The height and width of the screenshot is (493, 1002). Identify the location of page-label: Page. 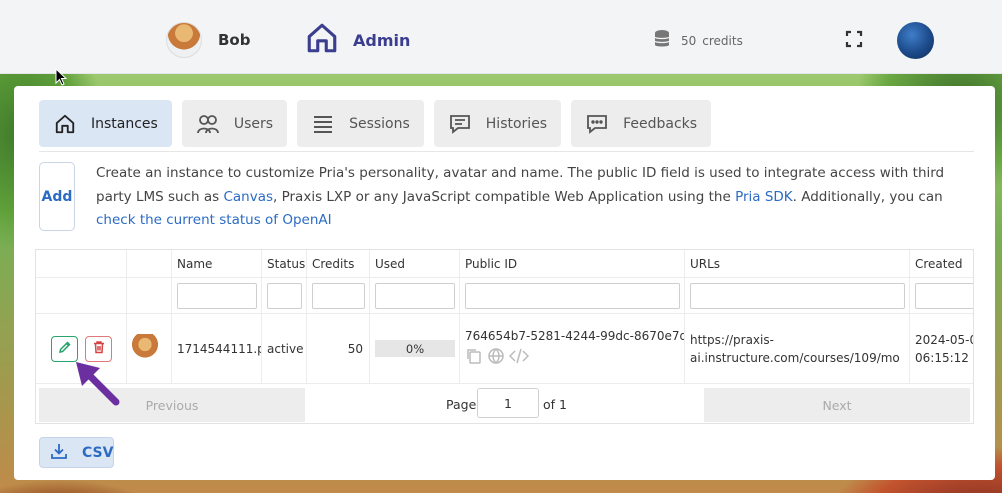
(461, 404).